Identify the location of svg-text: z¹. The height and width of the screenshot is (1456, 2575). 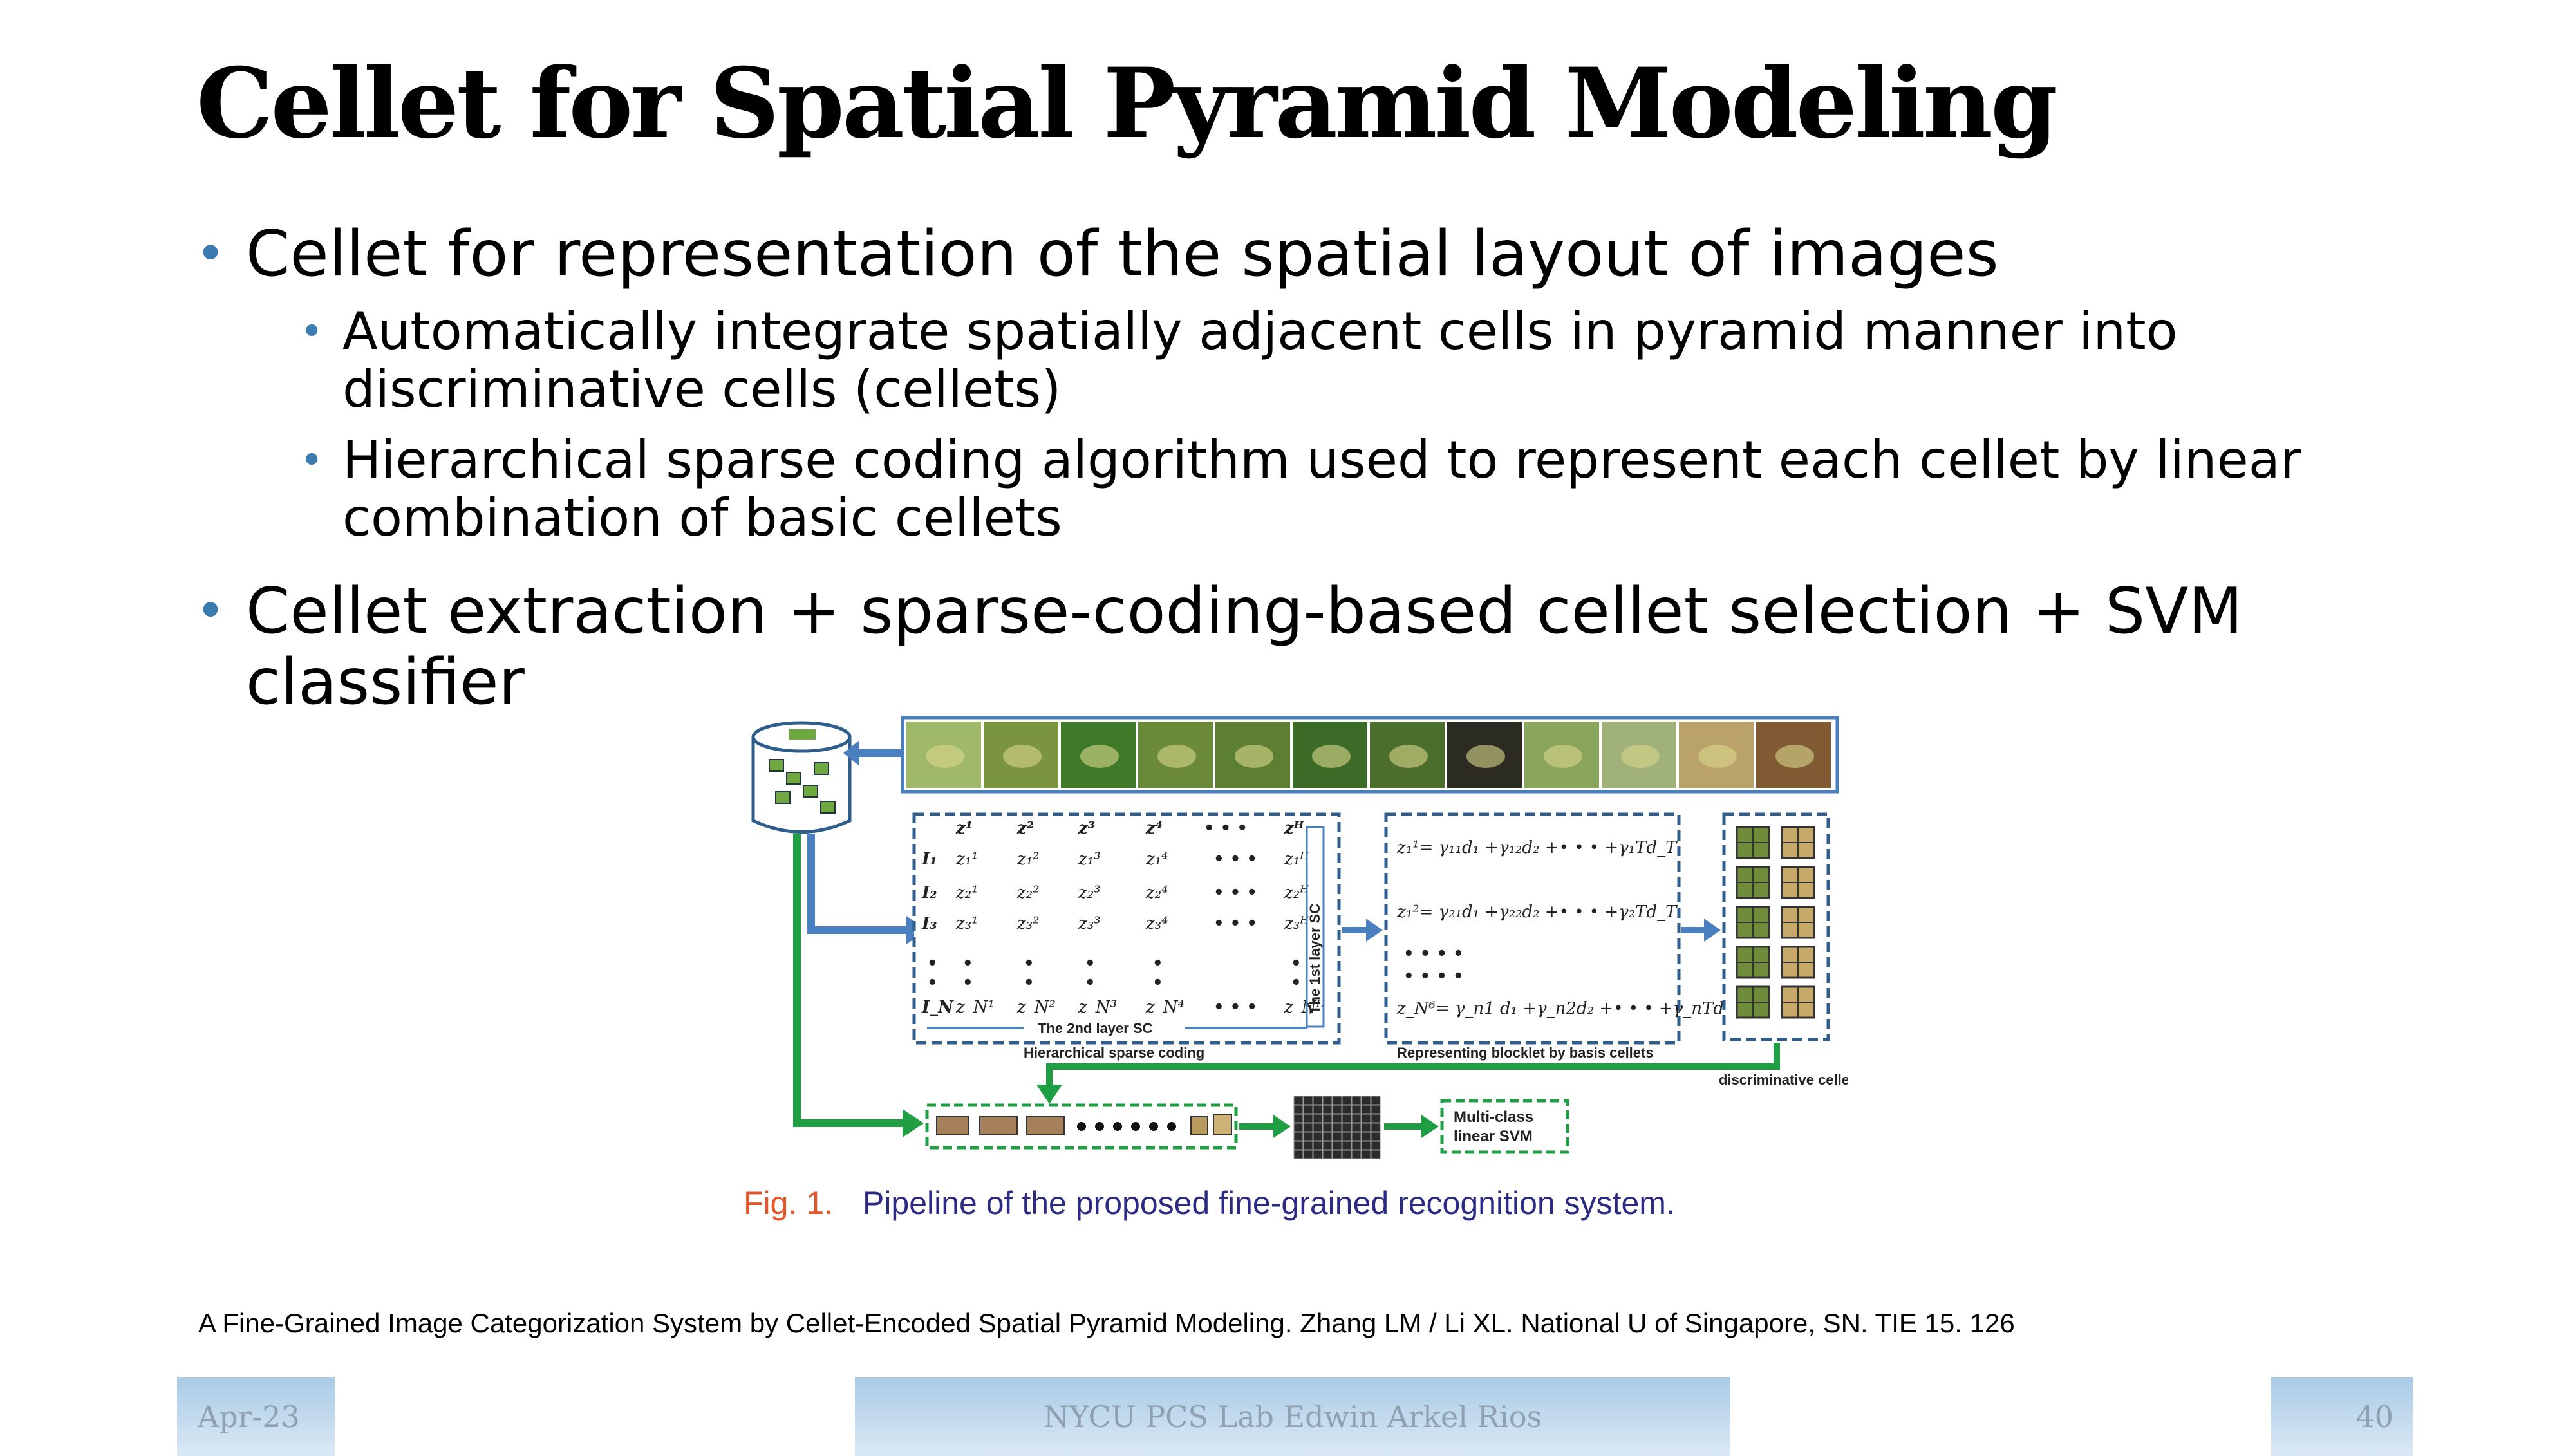
(964, 828).